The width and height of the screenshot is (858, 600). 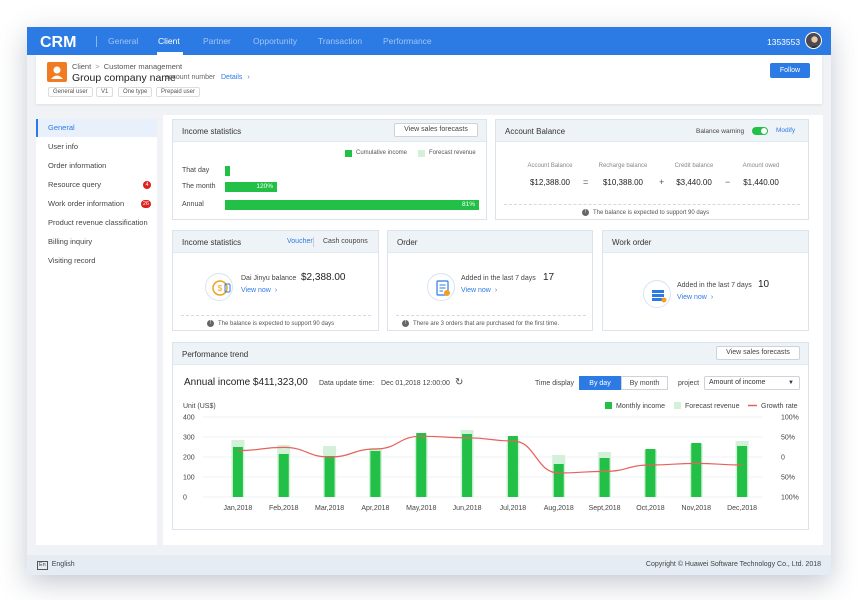 What do you see at coordinates (632, 242) in the screenshot?
I see `card-title: Work order` at bounding box center [632, 242].